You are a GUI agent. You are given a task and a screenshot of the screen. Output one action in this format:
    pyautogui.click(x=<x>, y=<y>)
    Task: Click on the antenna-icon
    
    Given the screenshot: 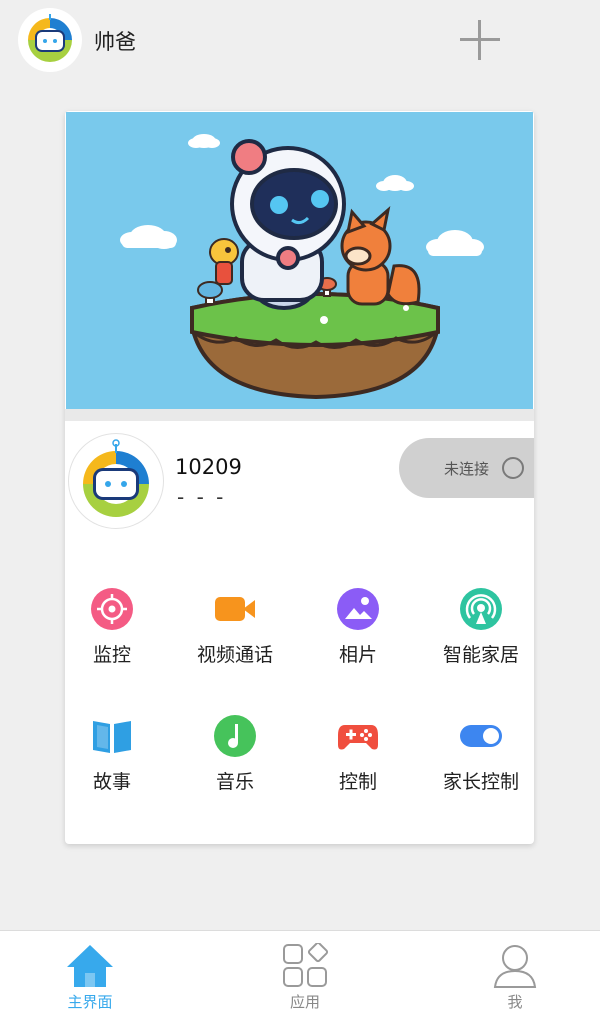 What is the action you would take?
    pyautogui.click(x=481, y=609)
    